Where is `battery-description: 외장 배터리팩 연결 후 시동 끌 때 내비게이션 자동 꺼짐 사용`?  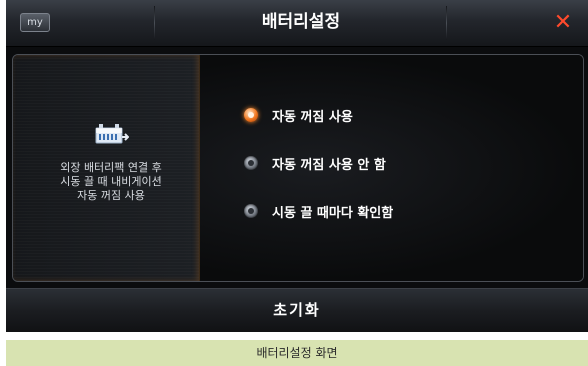
battery-description: 외장 배터리팩 연결 후 시동 끌 때 내비게이션 자동 꺼짐 사용 is located at coordinates (111, 182).